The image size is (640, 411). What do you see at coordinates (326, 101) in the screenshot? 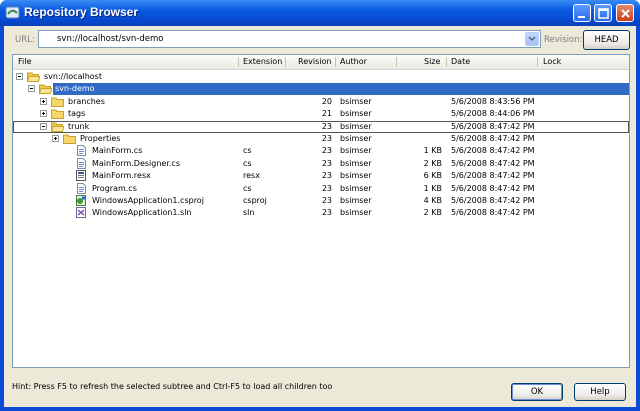
I see `revision-cell: 20` at bounding box center [326, 101].